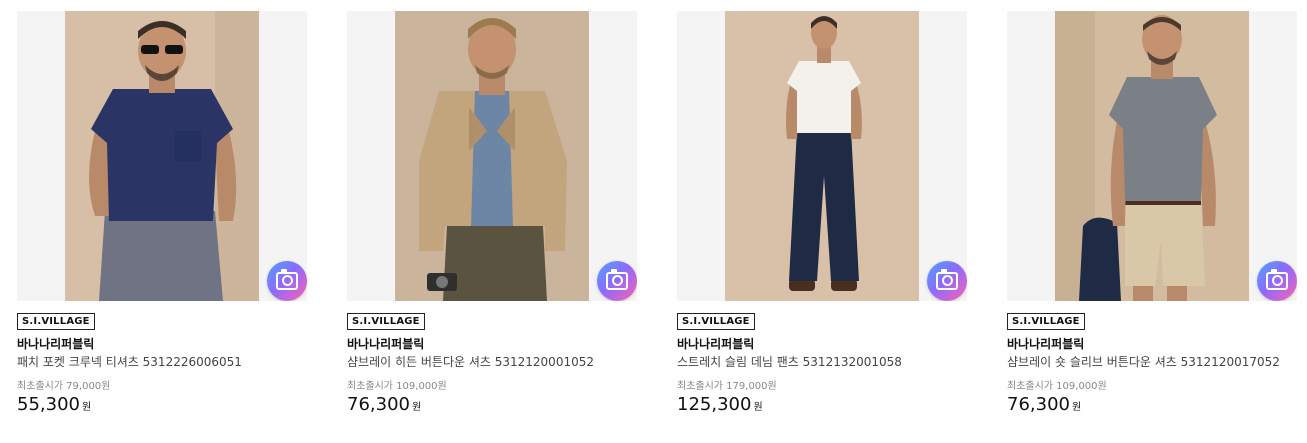 This screenshot has height=443, width=1307. What do you see at coordinates (162, 405) in the screenshot?
I see `price-row: 55,300 원` at bounding box center [162, 405].